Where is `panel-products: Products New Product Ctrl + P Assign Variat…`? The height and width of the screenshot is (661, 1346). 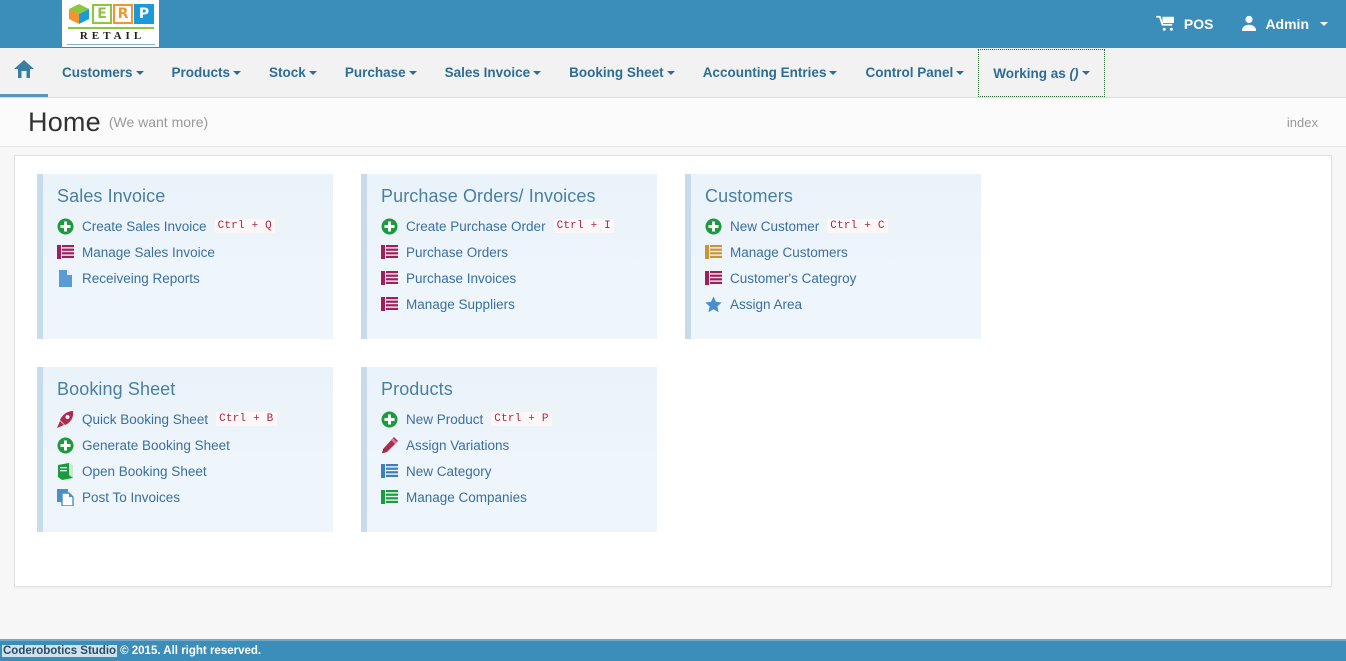
panel-products: Products New Product Ctrl + P Assign Variat… is located at coordinates (509, 449).